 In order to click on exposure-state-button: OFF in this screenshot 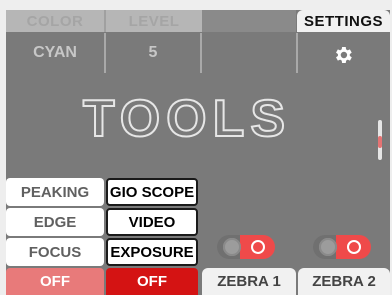, I will do `click(152, 281)`.